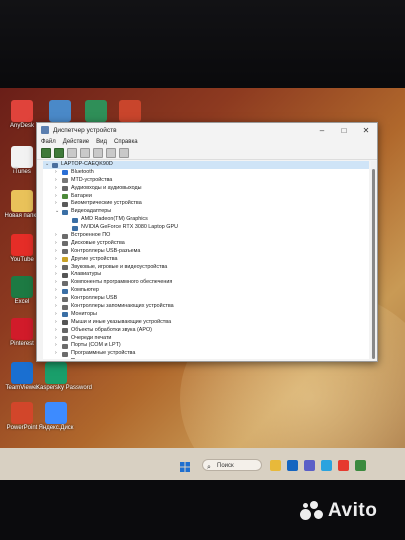 The image size is (405, 540). I want to click on desktop-icon: Яндекс.Диск, so click(56, 417).